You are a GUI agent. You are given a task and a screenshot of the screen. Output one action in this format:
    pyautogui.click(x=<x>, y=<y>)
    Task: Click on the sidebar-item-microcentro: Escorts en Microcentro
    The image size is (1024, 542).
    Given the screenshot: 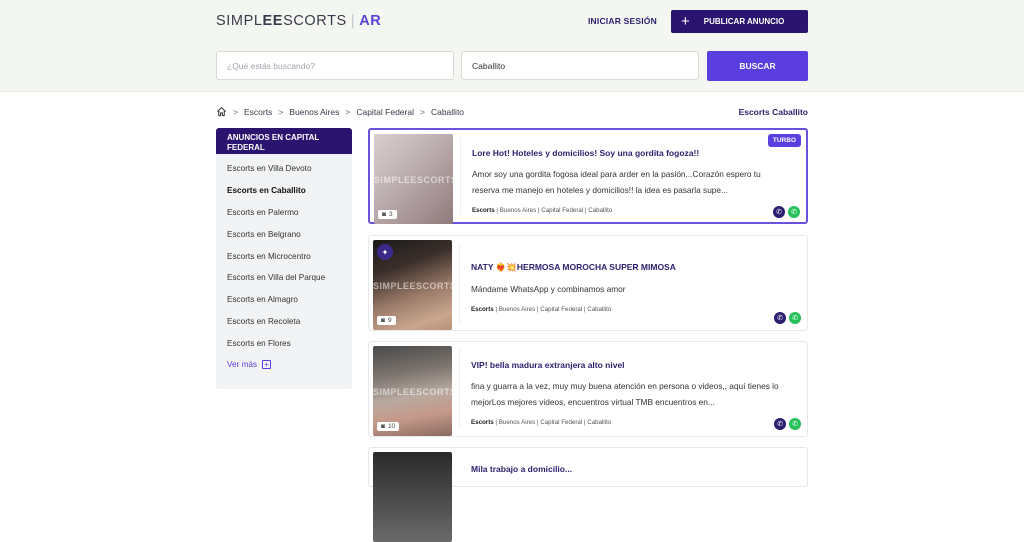 What is the action you would take?
    pyautogui.click(x=284, y=256)
    